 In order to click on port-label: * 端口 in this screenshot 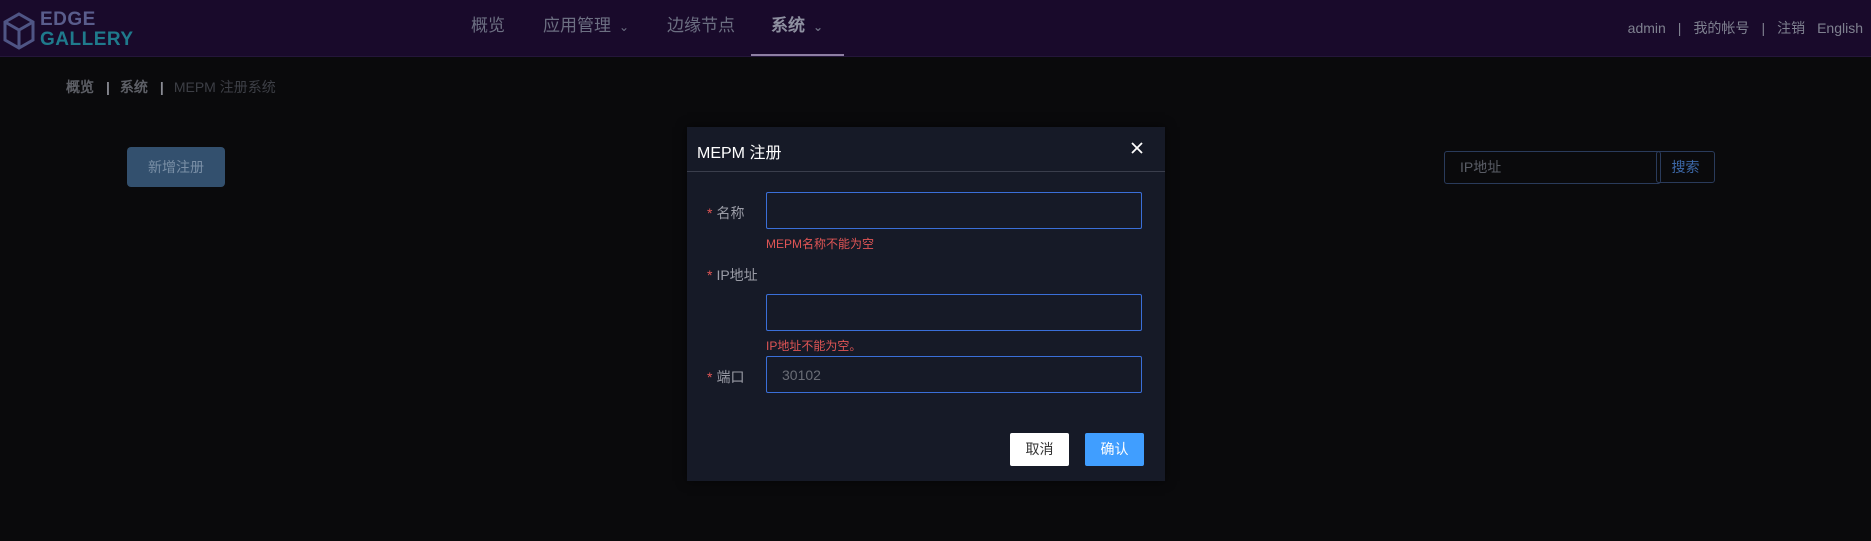, I will do `click(725, 377)`.